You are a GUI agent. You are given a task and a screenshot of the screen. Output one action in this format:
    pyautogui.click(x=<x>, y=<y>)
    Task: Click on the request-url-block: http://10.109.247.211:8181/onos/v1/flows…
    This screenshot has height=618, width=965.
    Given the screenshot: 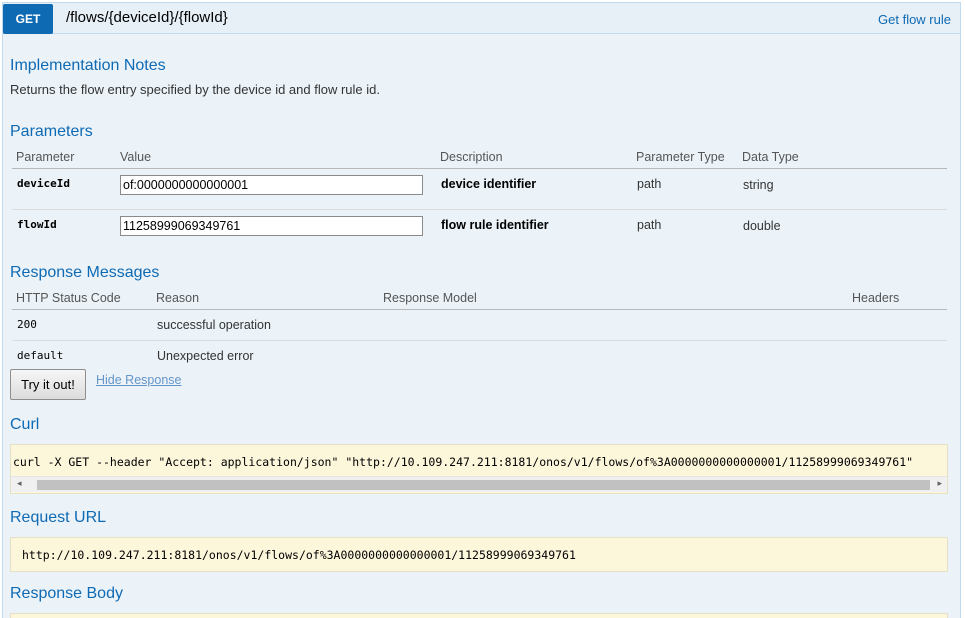 What is the action you would take?
    pyautogui.click(x=479, y=554)
    